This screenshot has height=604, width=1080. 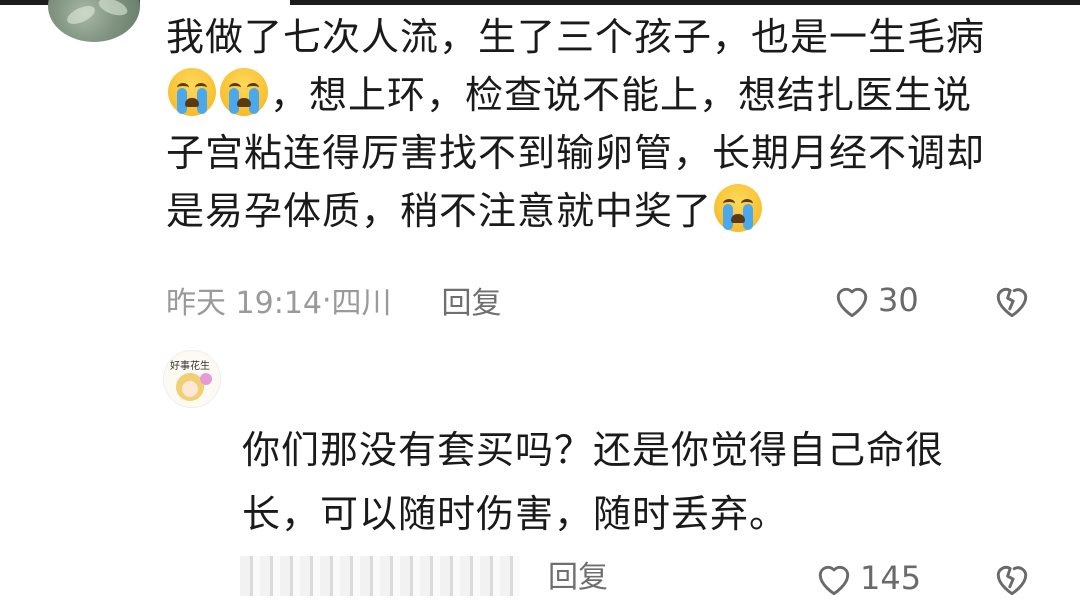 I want to click on avatar-flower, so click(x=206, y=379).